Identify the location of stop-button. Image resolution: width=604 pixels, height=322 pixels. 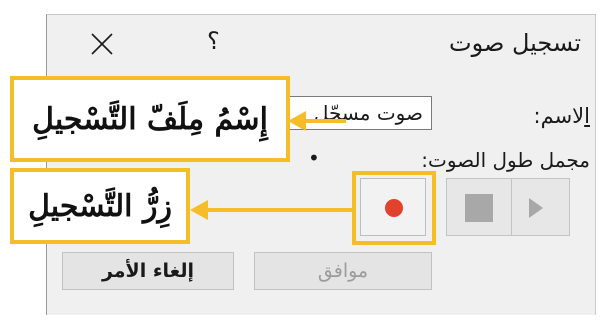
(479, 207).